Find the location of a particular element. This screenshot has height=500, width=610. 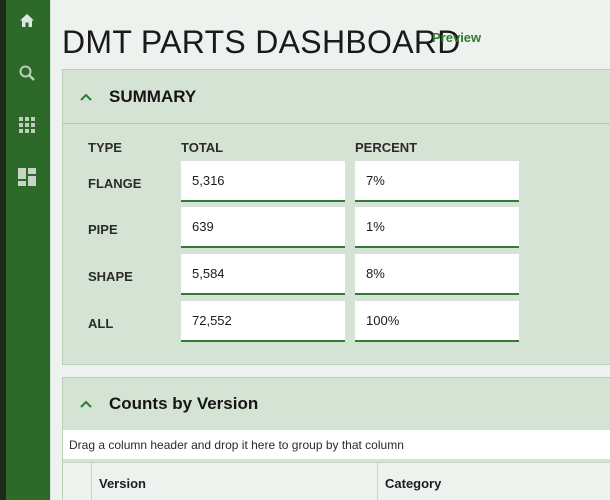

dashboard-nav-button is located at coordinates (27, 177).